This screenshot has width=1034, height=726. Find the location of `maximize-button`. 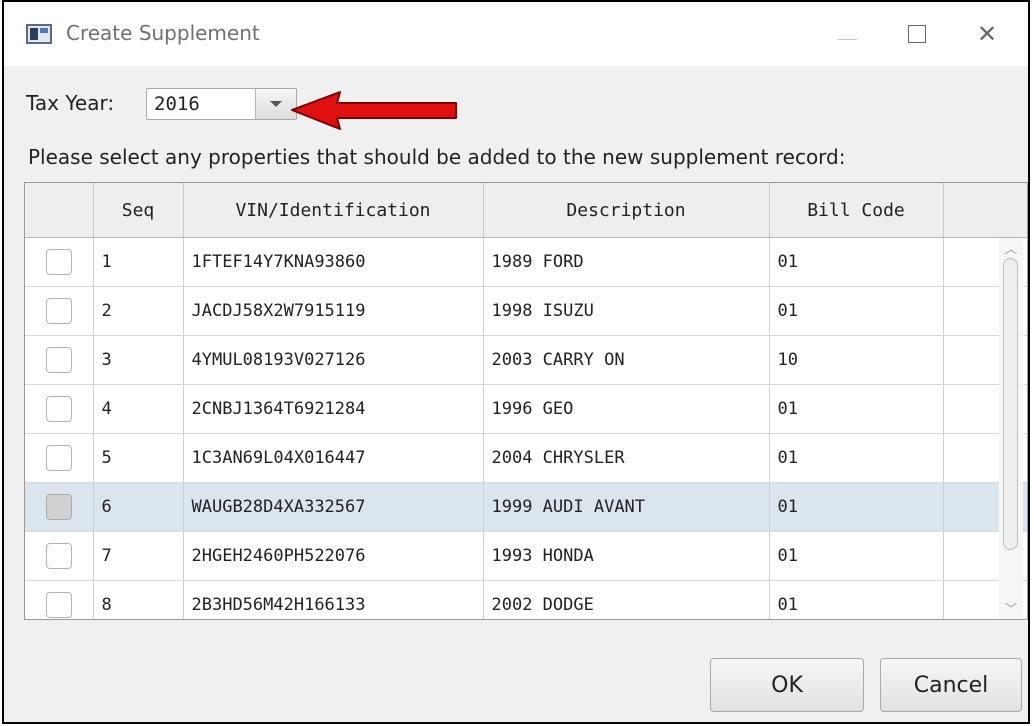

maximize-button is located at coordinates (917, 34).